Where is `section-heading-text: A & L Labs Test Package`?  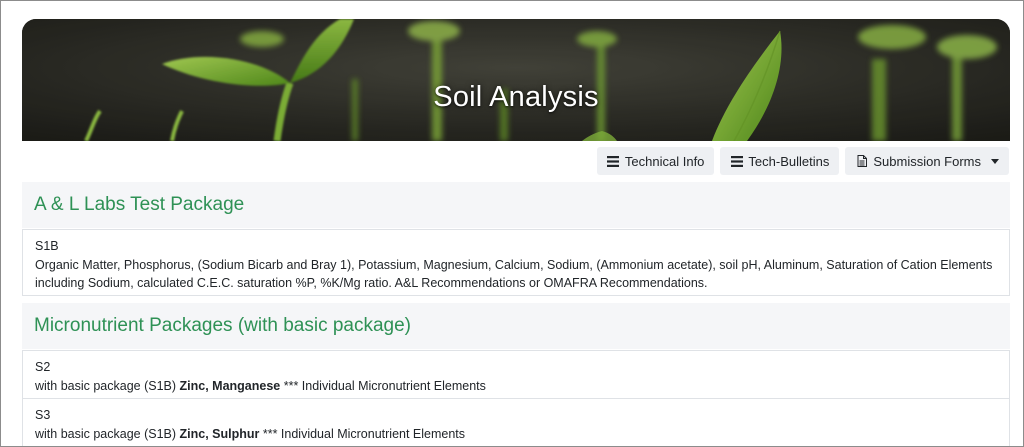 section-heading-text: A & L Labs Test Package is located at coordinates (139, 204).